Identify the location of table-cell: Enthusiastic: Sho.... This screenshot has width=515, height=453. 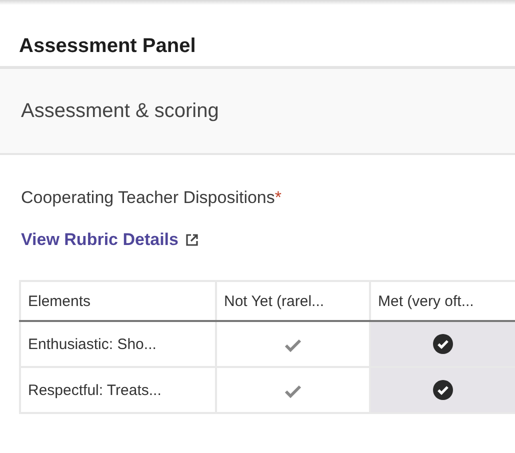
(118, 344).